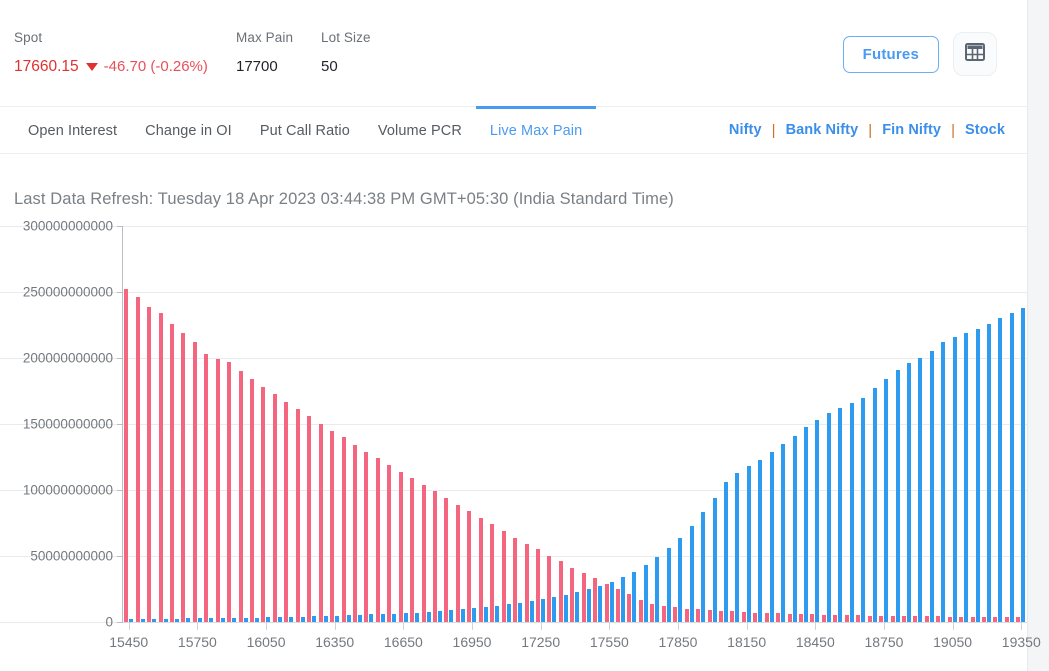 The height and width of the screenshot is (671, 1049). Describe the element at coordinates (911, 130) in the screenshot. I see `index-link-fin-nifty: Fin Nifty` at that location.